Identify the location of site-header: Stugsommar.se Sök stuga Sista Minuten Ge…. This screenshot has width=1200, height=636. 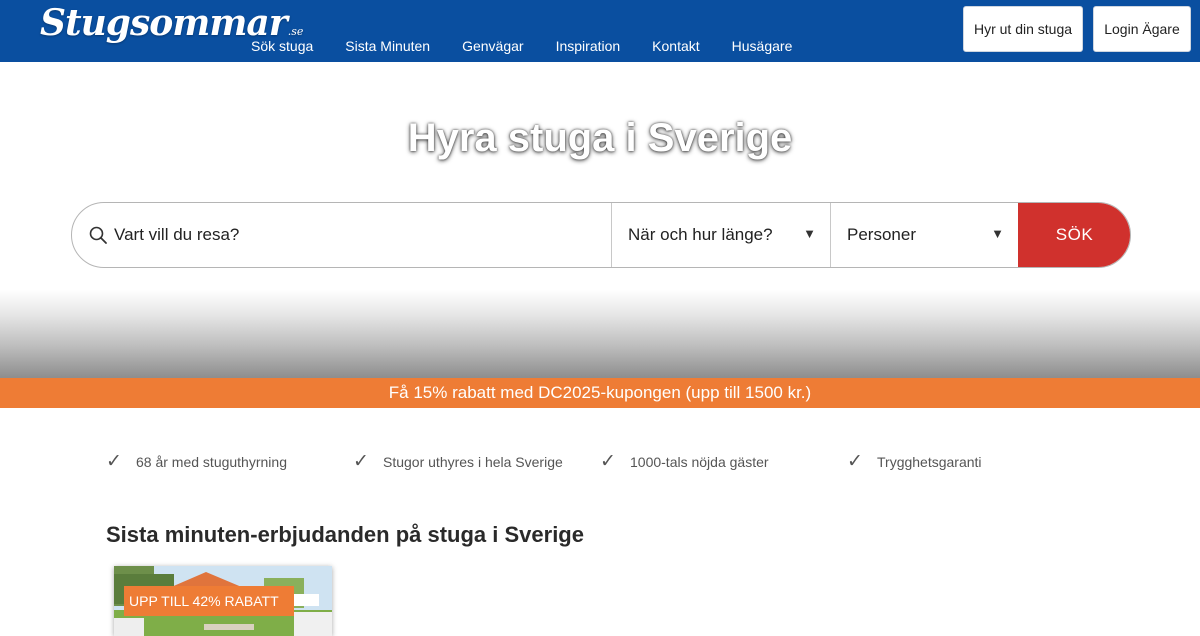
(600, 31).